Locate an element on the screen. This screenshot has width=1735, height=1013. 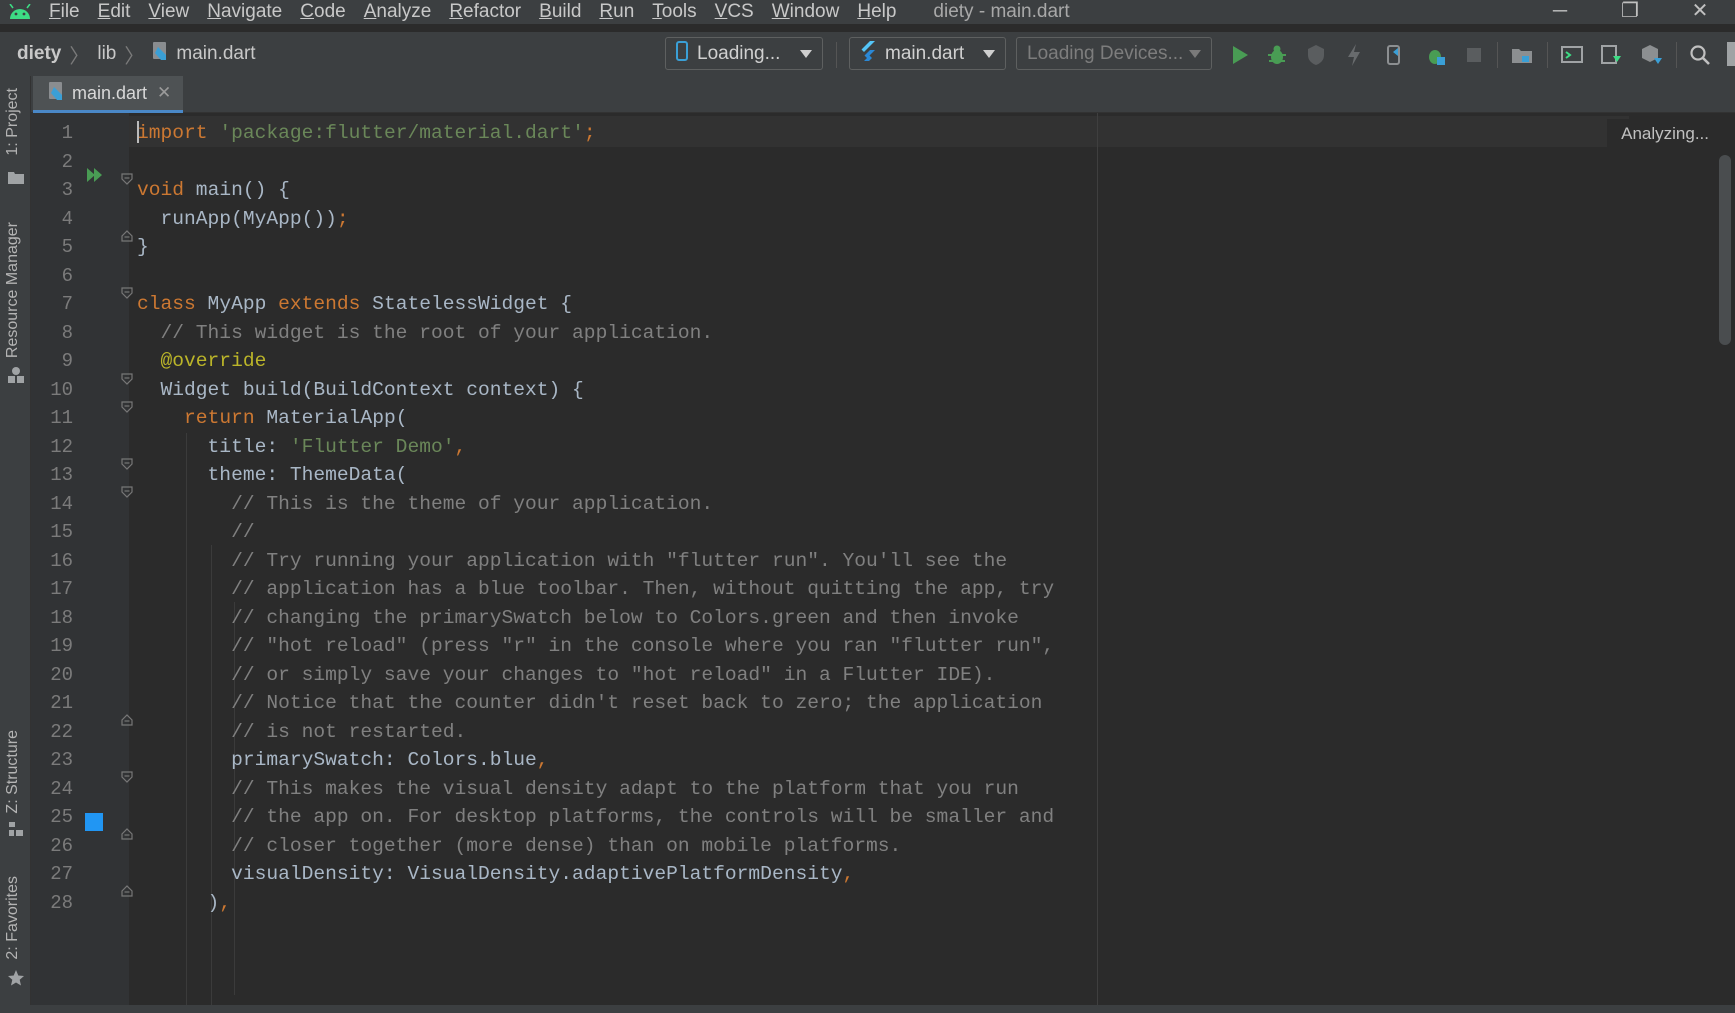
bug-icon is located at coordinates (1277, 54).